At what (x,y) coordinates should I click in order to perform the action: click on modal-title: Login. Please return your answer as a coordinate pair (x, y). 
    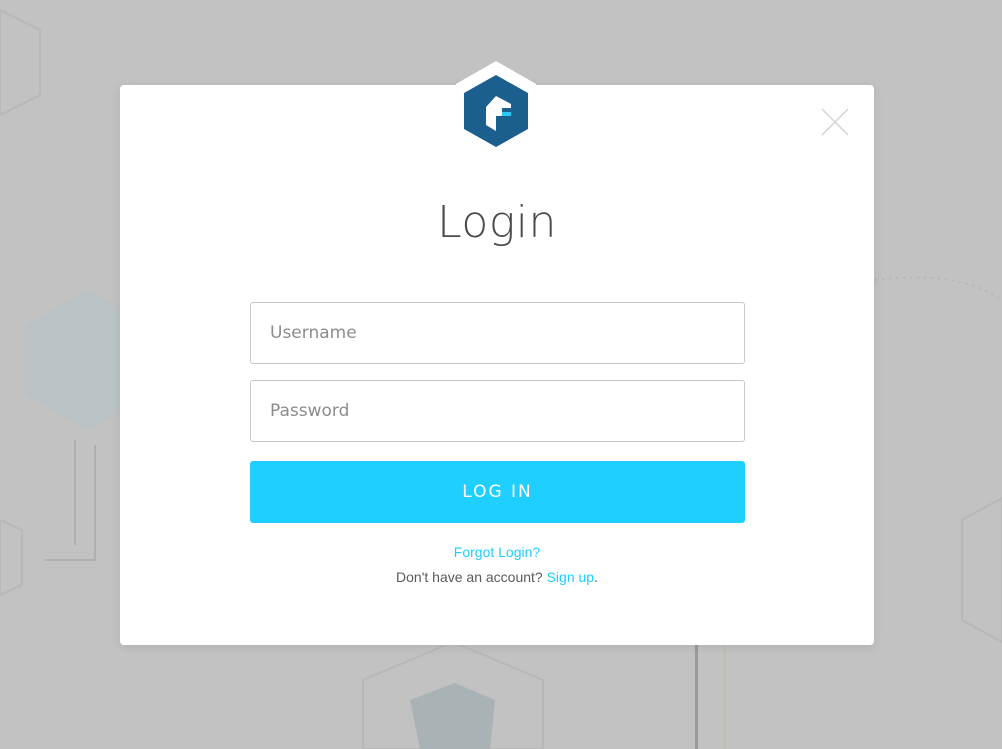
    Looking at the image, I should click on (497, 222).